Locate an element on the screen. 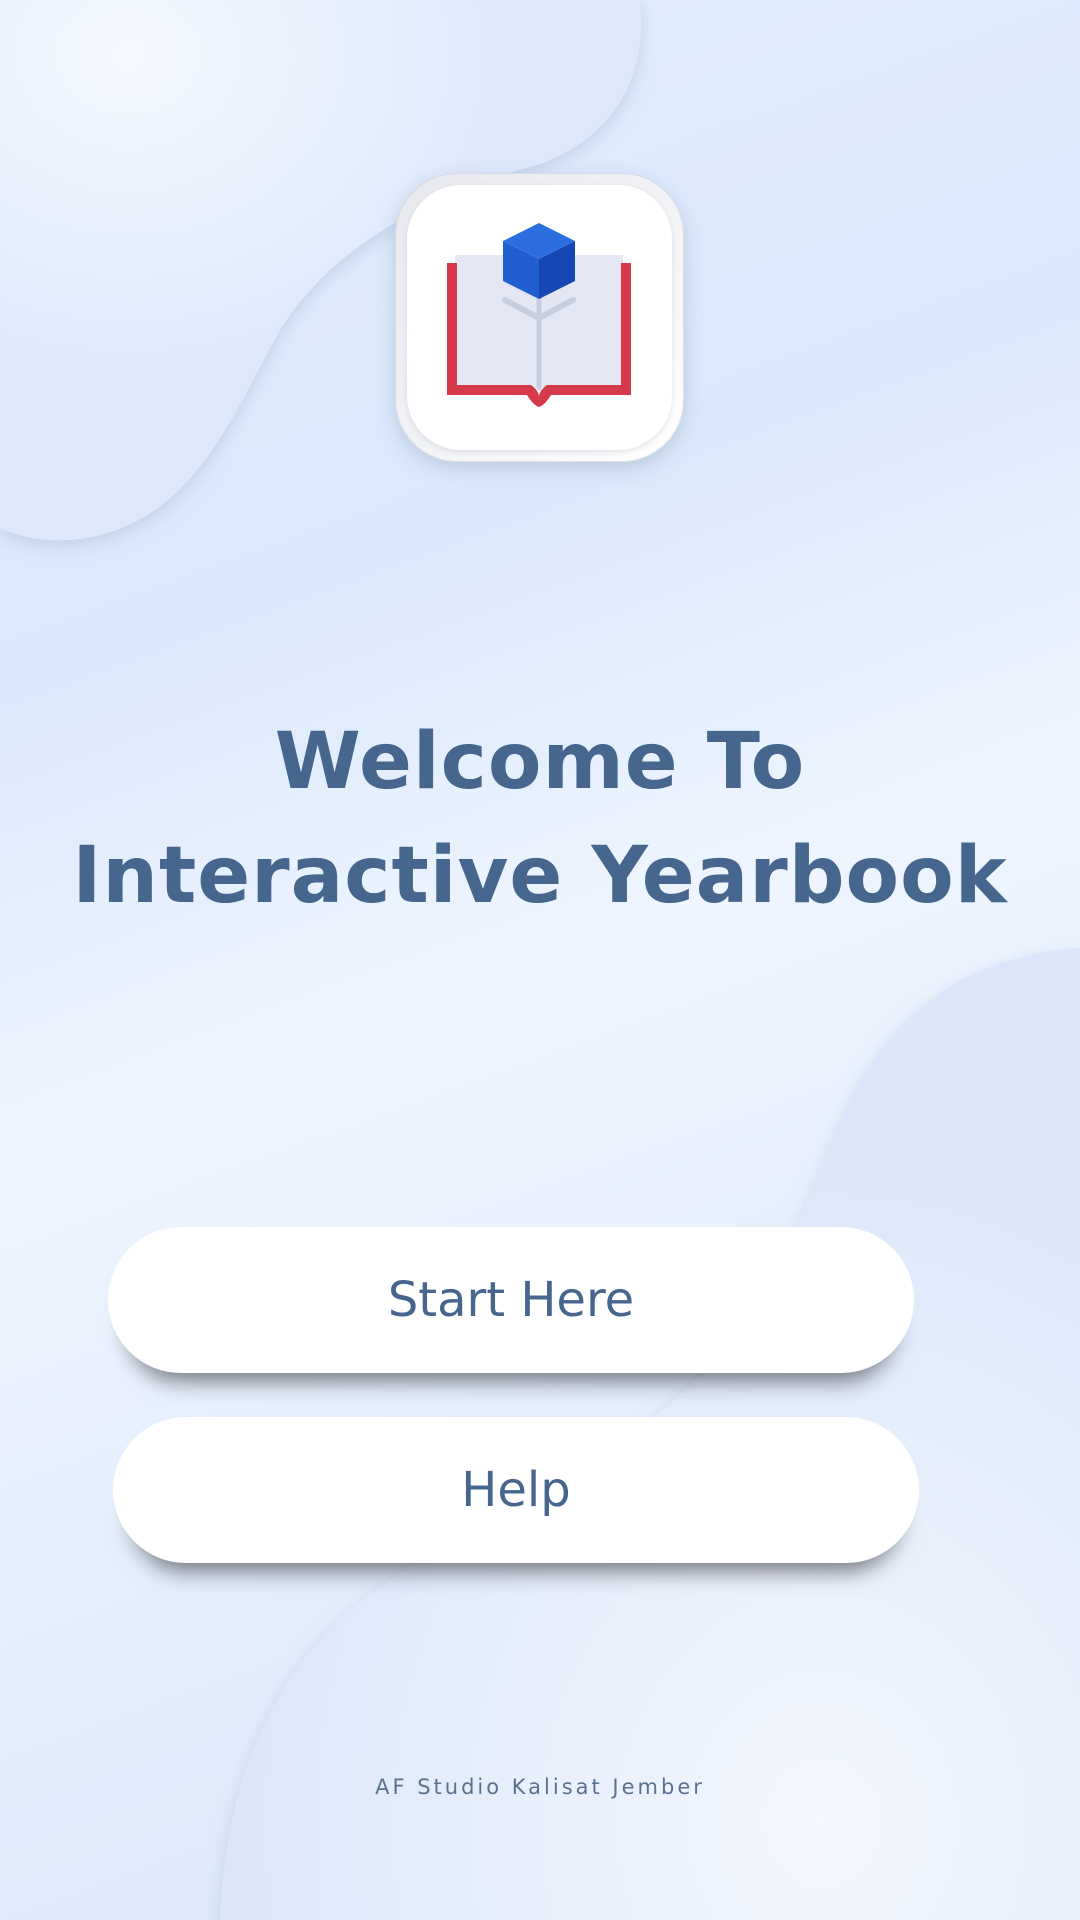 The image size is (1080, 1920). app-logo is located at coordinates (539, 317).